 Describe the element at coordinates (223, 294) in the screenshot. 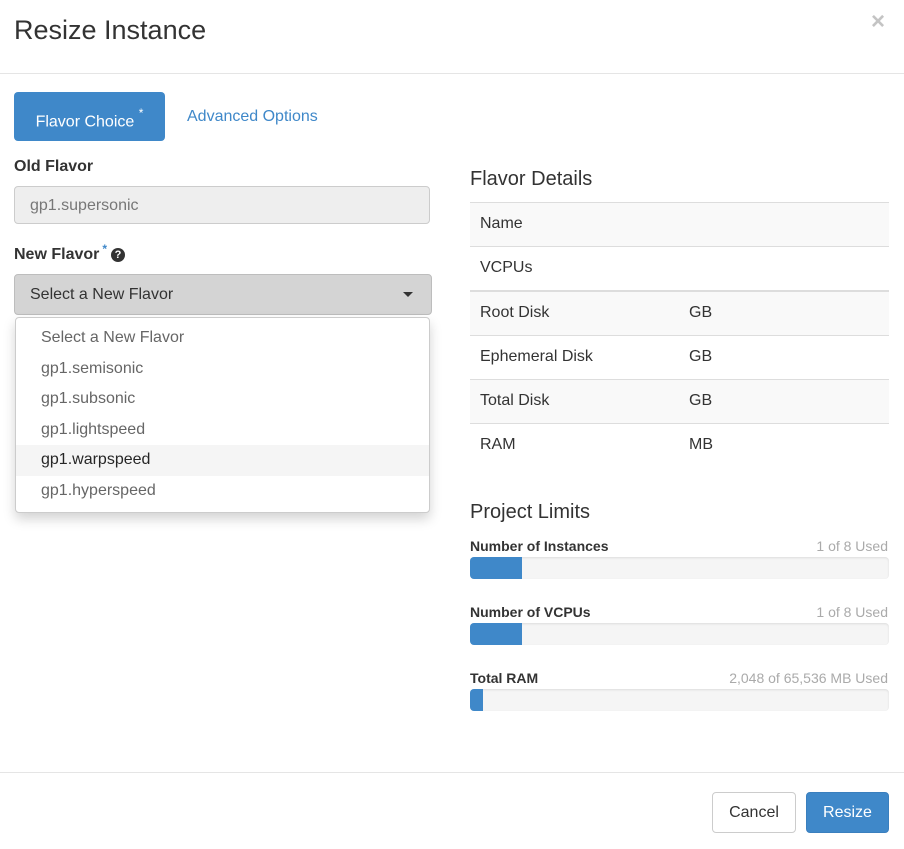

I see `new-flavor-select: Select a New Flavor` at that location.